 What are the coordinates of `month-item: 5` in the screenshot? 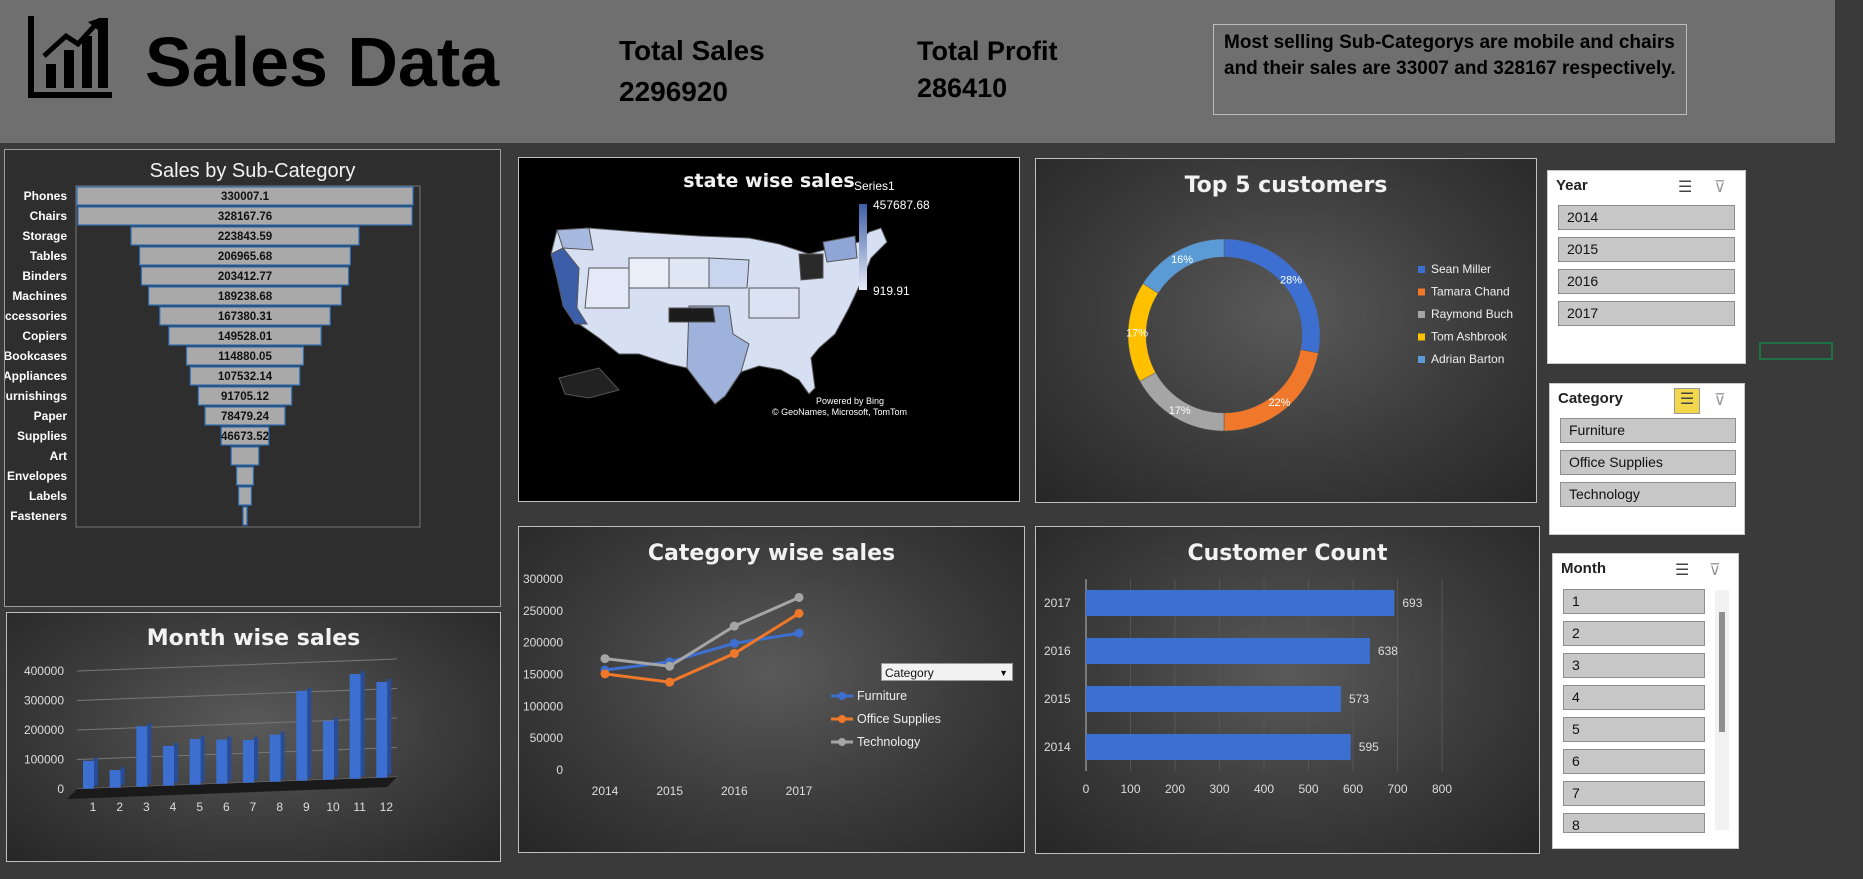 It's located at (1634, 729).